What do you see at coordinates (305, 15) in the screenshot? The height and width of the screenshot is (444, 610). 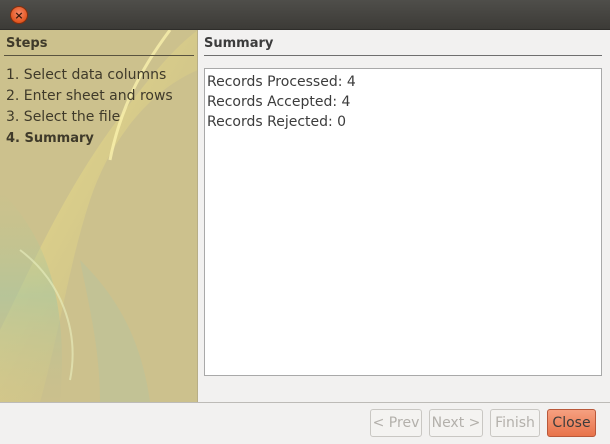 I see `window-titlebar: ×` at bounding box center [305, 15].